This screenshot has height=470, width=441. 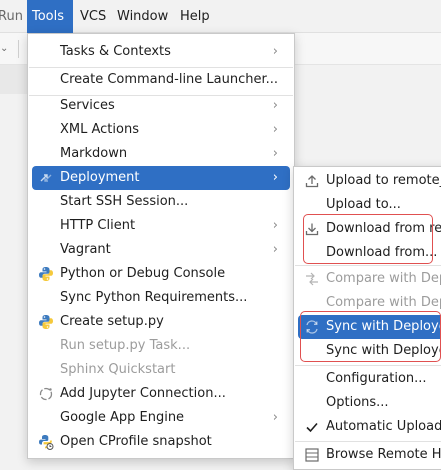 What do you see at coordinates (46, 178) in the screenshot?
I see `deployment-icon` at bounding box center [46, 178].